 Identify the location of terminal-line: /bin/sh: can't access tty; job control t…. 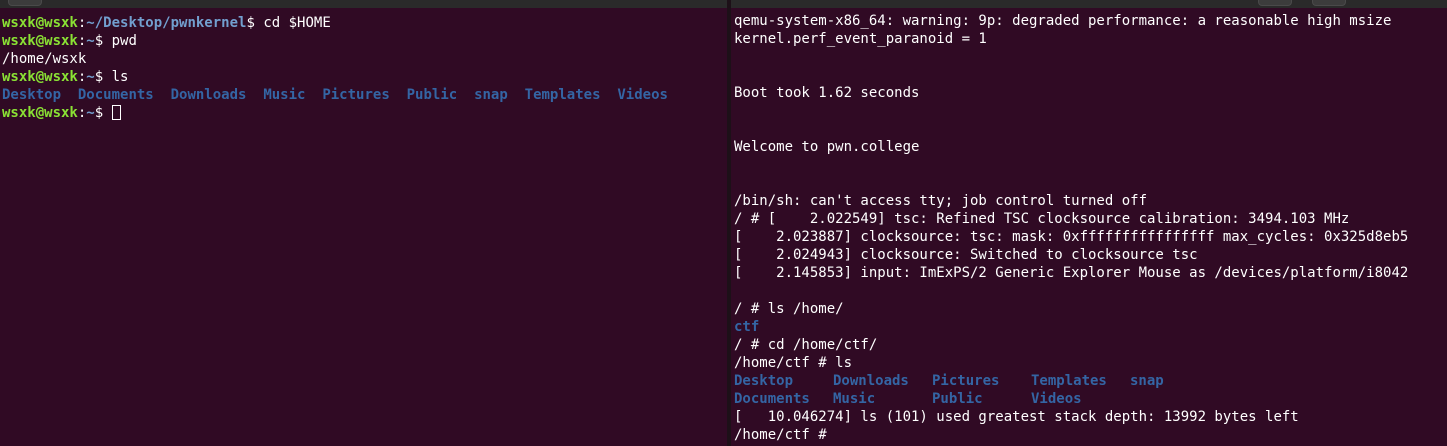
(941, 201).